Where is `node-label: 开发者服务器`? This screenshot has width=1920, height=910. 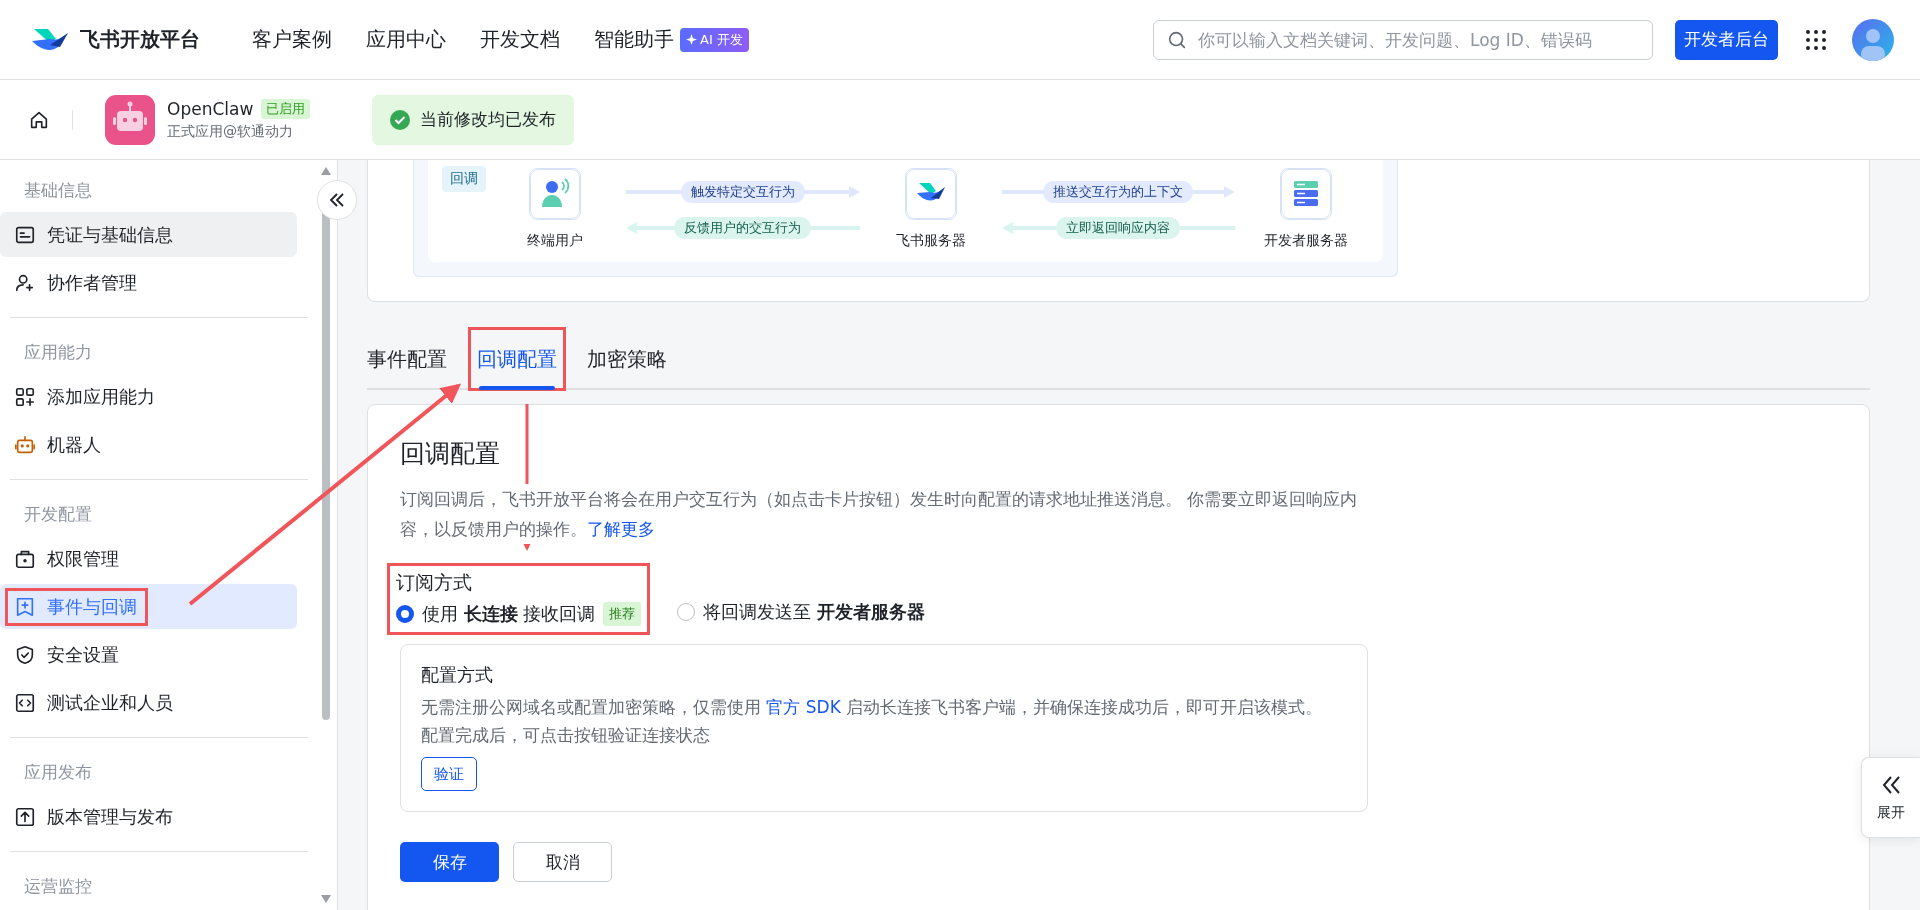
node-label: 开发者服务器 is located at coordinates (1306, 241).